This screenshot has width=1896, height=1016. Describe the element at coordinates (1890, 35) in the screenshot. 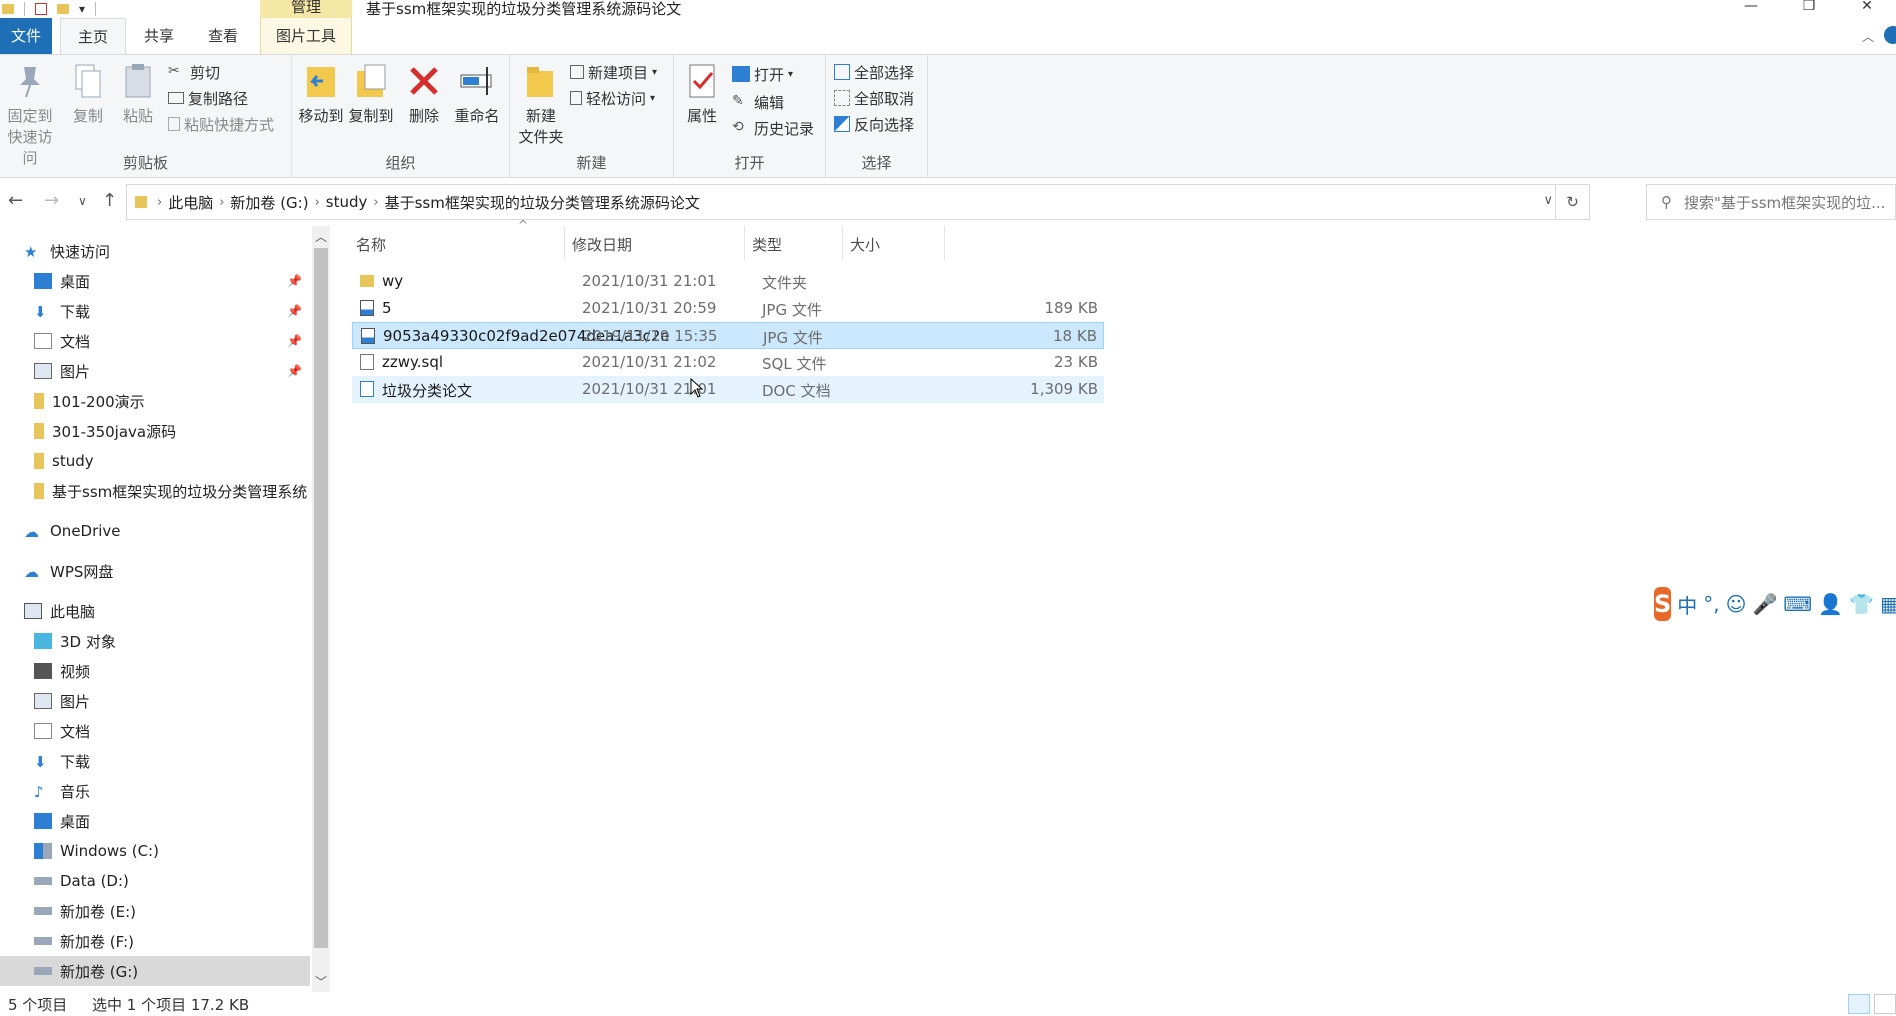

I see `help-icon` at that location.